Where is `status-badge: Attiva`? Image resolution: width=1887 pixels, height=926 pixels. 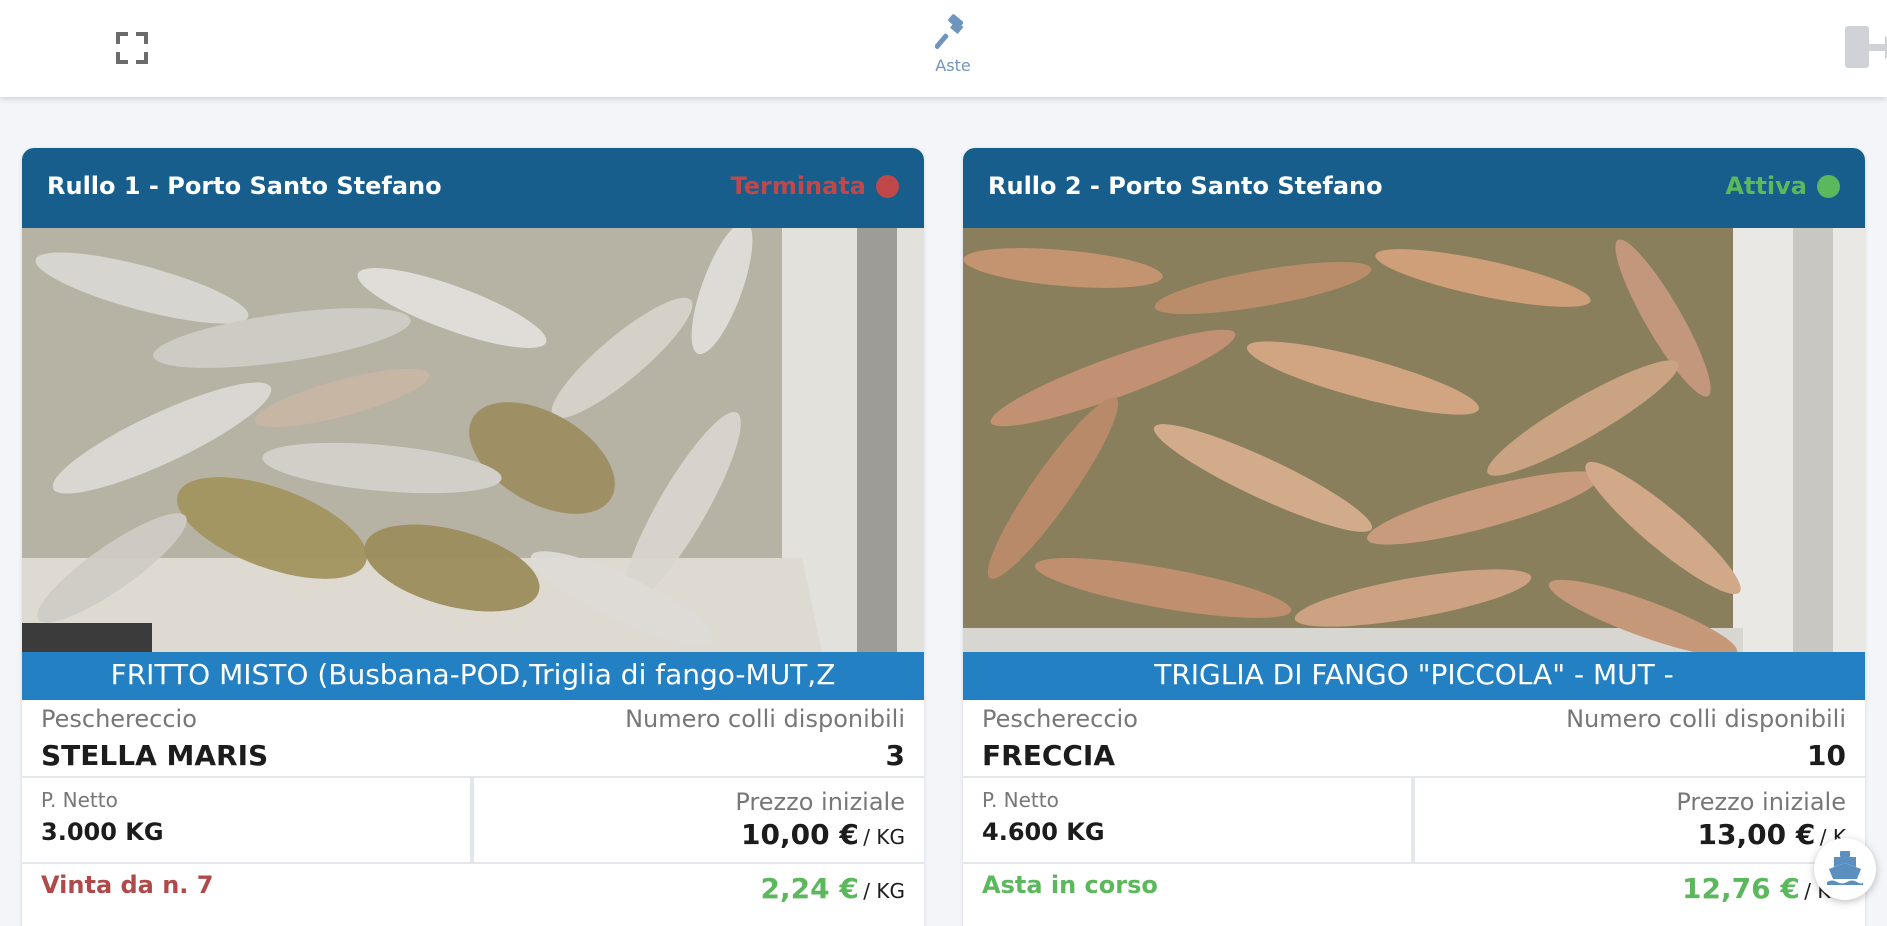 status-badge: Attiva is located at coordinates (1782, 186).